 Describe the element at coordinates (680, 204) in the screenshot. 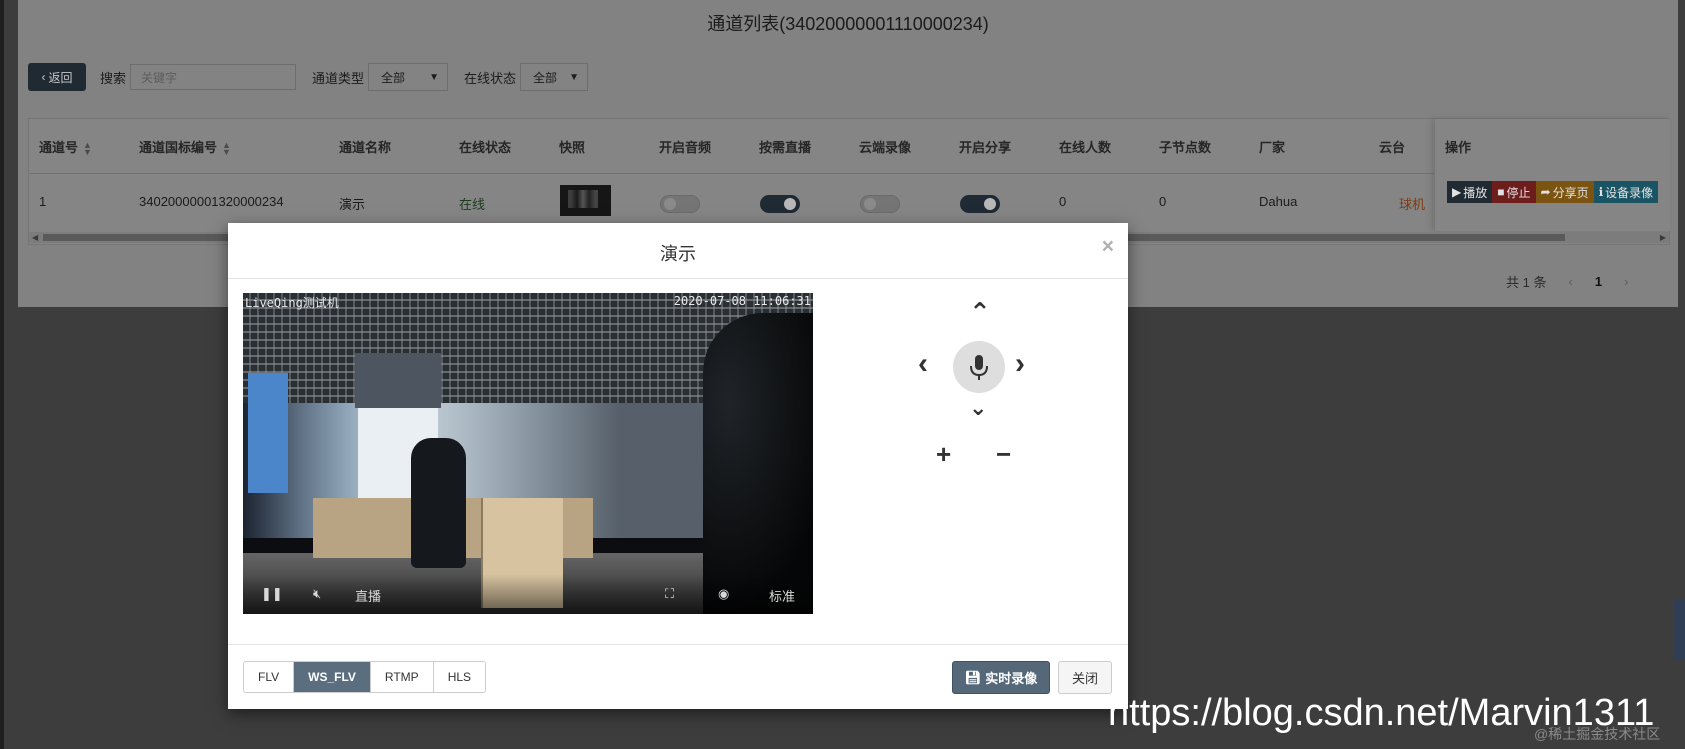

I see `audio-toggle` at that location.